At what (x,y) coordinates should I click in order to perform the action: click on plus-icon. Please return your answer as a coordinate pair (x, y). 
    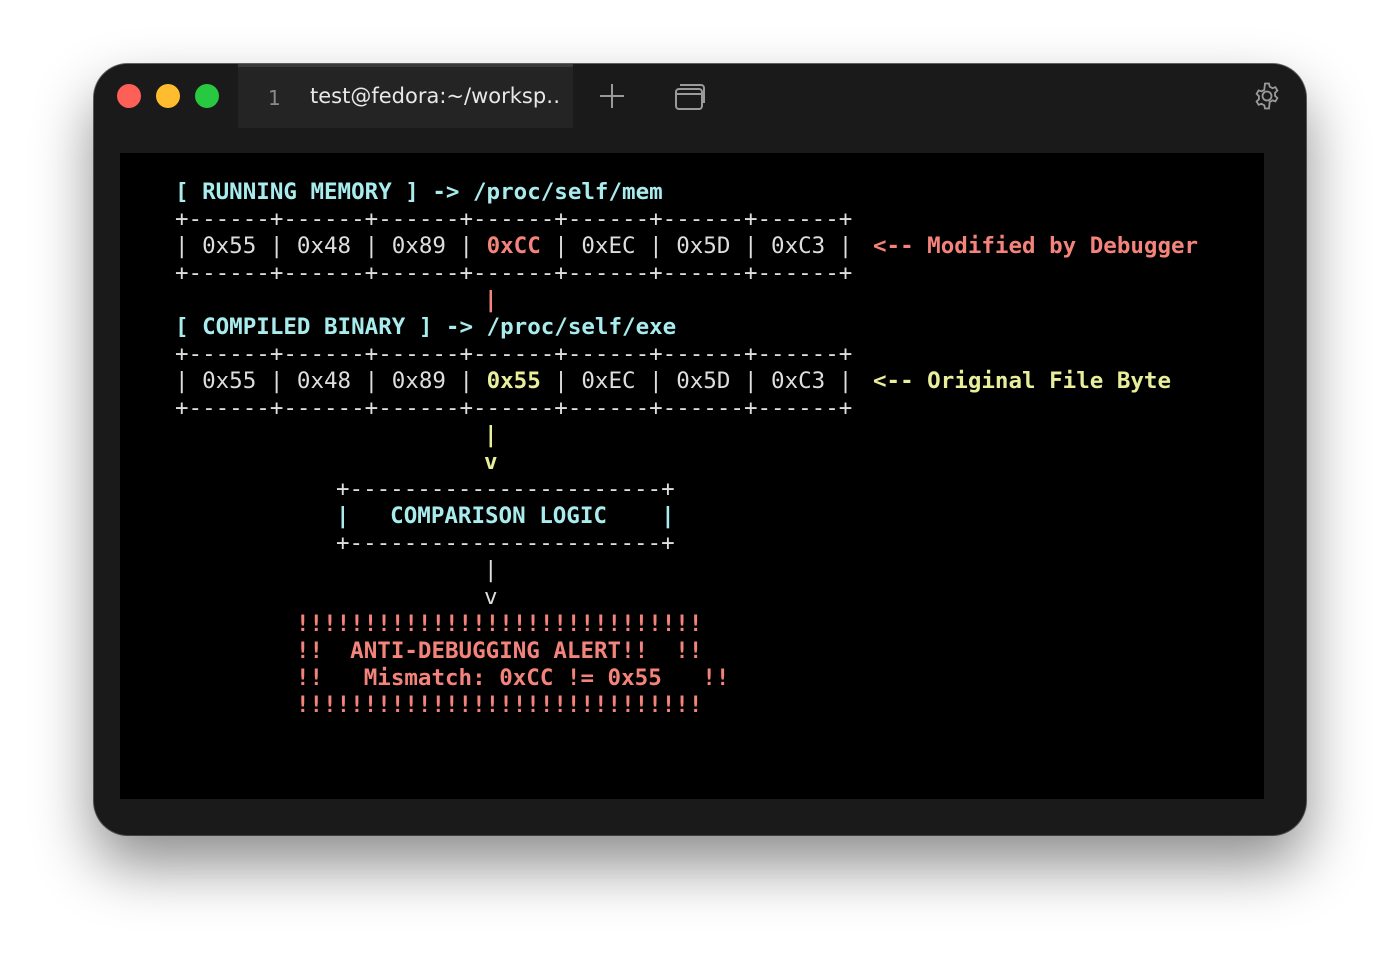
    Looking at the image, I should click on (612, 96).